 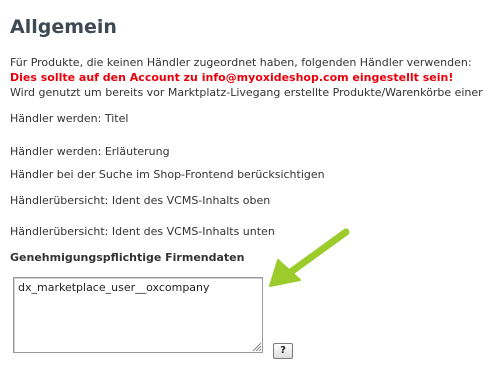 I want to click on green-pointer-arrow-icon, so click(x=309, y=257).